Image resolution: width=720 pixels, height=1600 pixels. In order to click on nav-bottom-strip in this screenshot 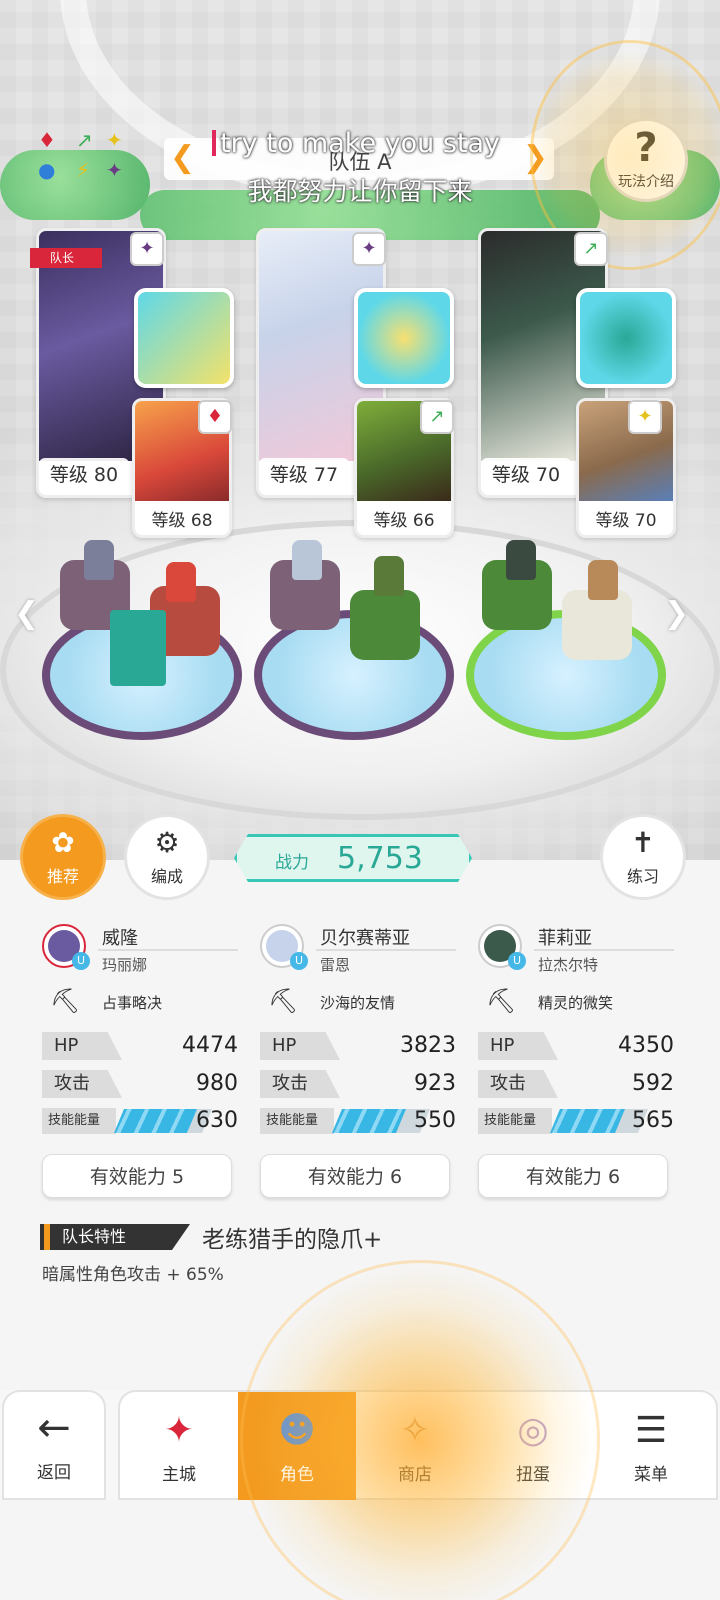, I will do `click(360, 1550)`.